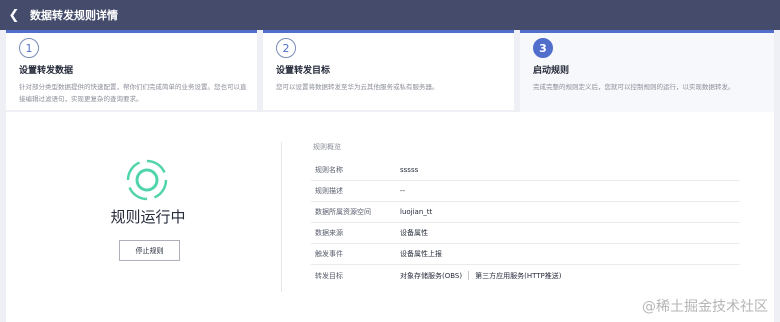 Image resolution: width=780 pixels, height=322 pixels. I want to click on info-key: 数据来源, so click(329, 233).